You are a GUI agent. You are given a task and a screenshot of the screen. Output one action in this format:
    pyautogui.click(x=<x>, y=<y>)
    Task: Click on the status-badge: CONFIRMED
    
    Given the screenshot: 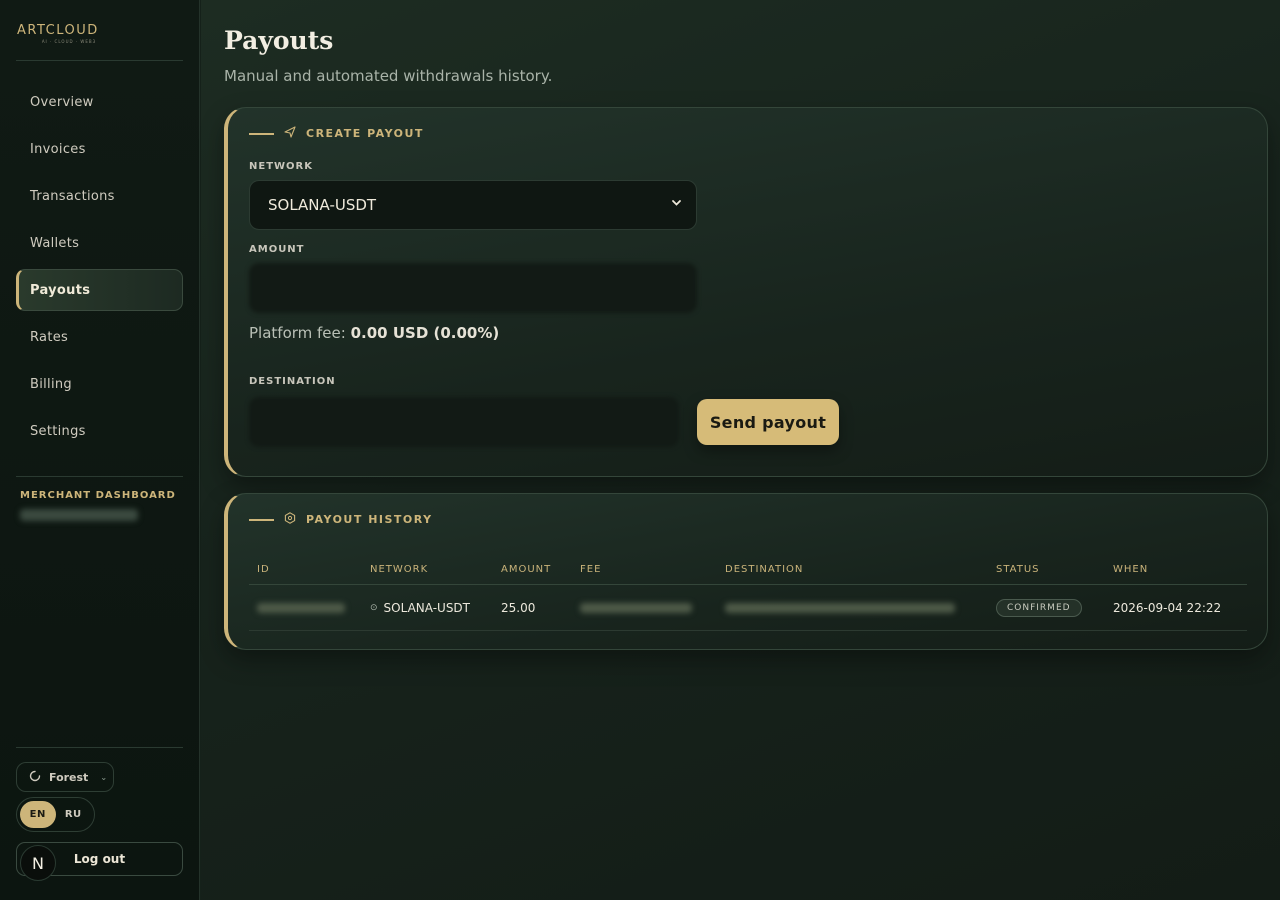 What is the action you would take?
    pyautogui.click(x=1039, y=607)
    